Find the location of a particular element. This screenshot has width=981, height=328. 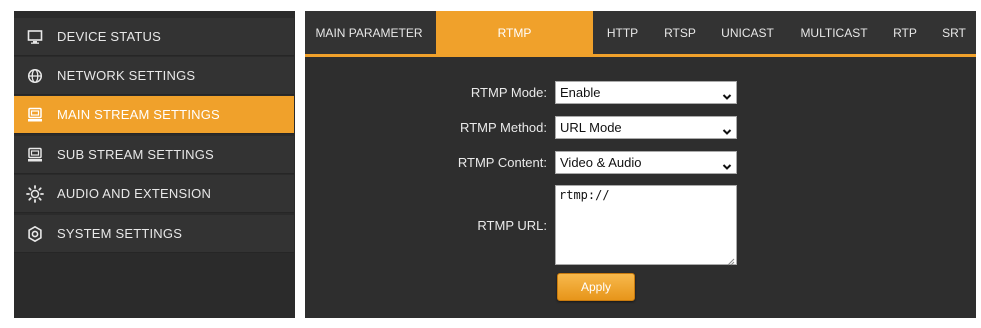

tab-rtmp: RTMP is located at coordinates (514, 33).